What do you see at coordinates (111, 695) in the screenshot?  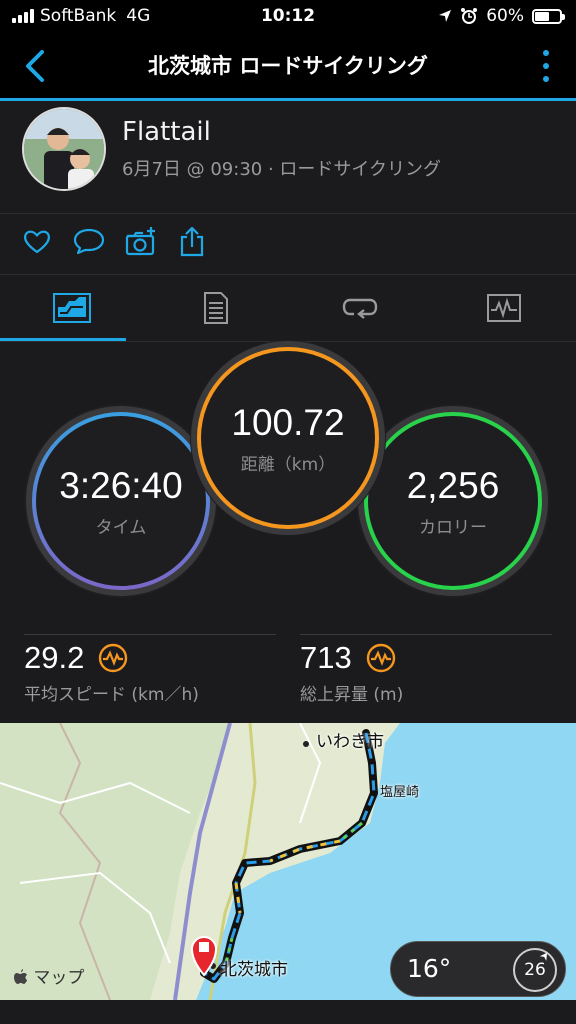 I see `avg-speed-label: 平均スピード (km／h)` at bounding box center [111, 695].